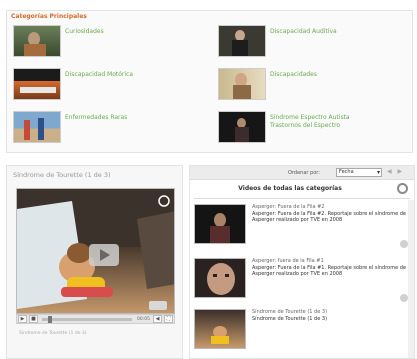 Image resolution: width=417 pixels, height=359 pixels. Describe the element at coordinates (62, 175) in the screenshot. I see `player-title: Síndrome de Tourette (1 de 3)` at that location.